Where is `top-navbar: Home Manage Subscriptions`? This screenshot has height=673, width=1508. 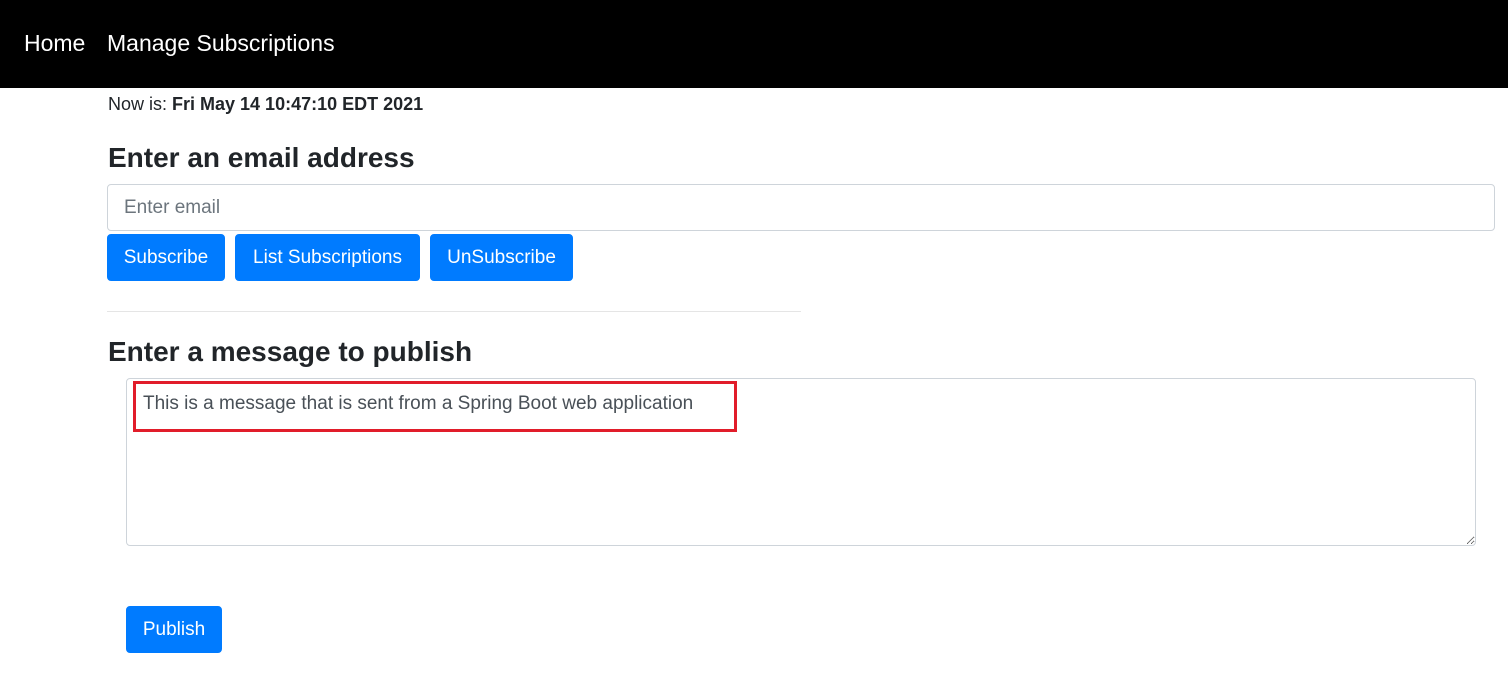
top-navbar: Home Manage Subscriptions is located at coordinates (754, 44).